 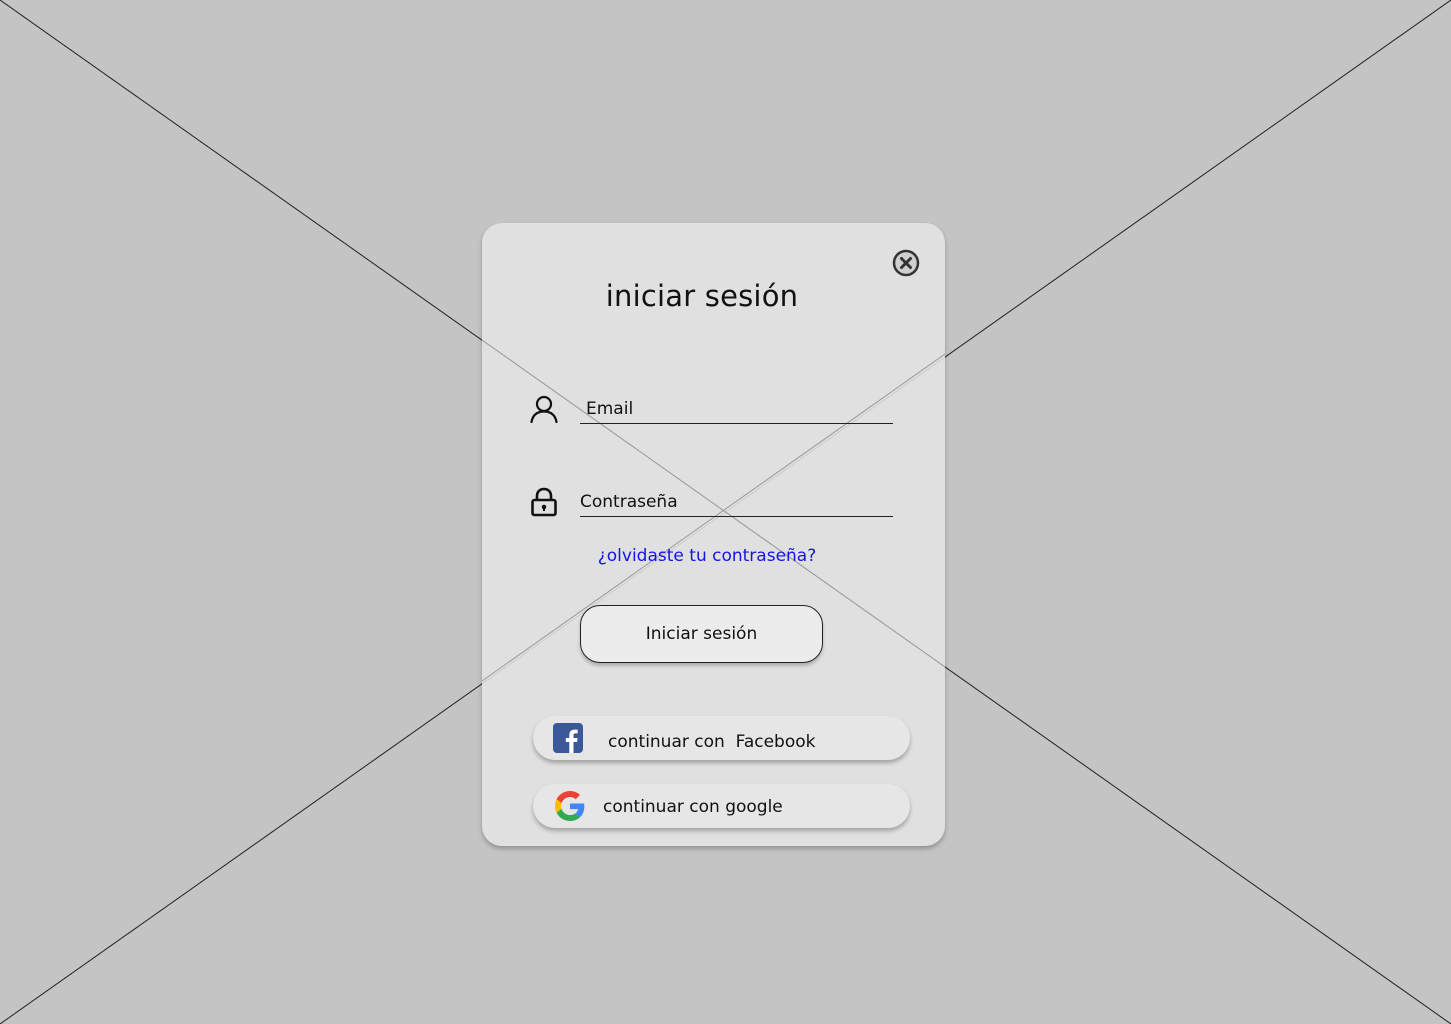 I want to click on login-button: Iniciar sesión, so click(x=701, y=634).